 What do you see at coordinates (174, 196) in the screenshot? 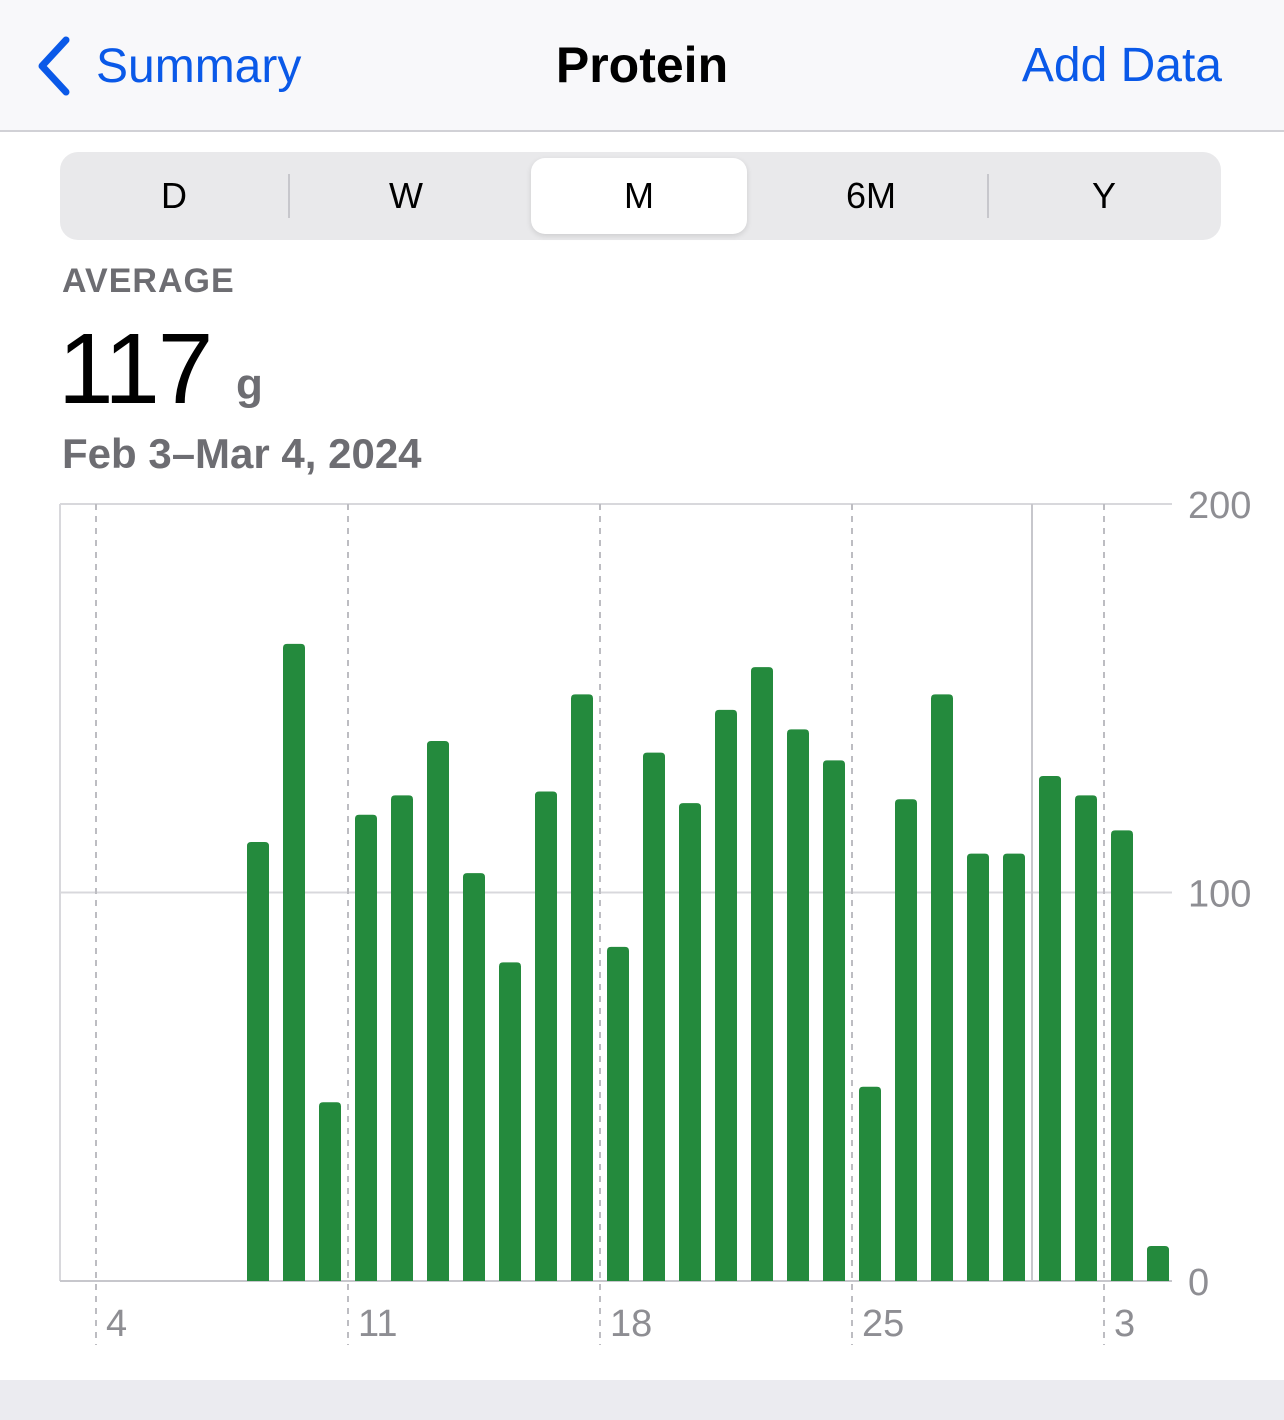
I see `segment-day: D` at bounding box center [174, 196].